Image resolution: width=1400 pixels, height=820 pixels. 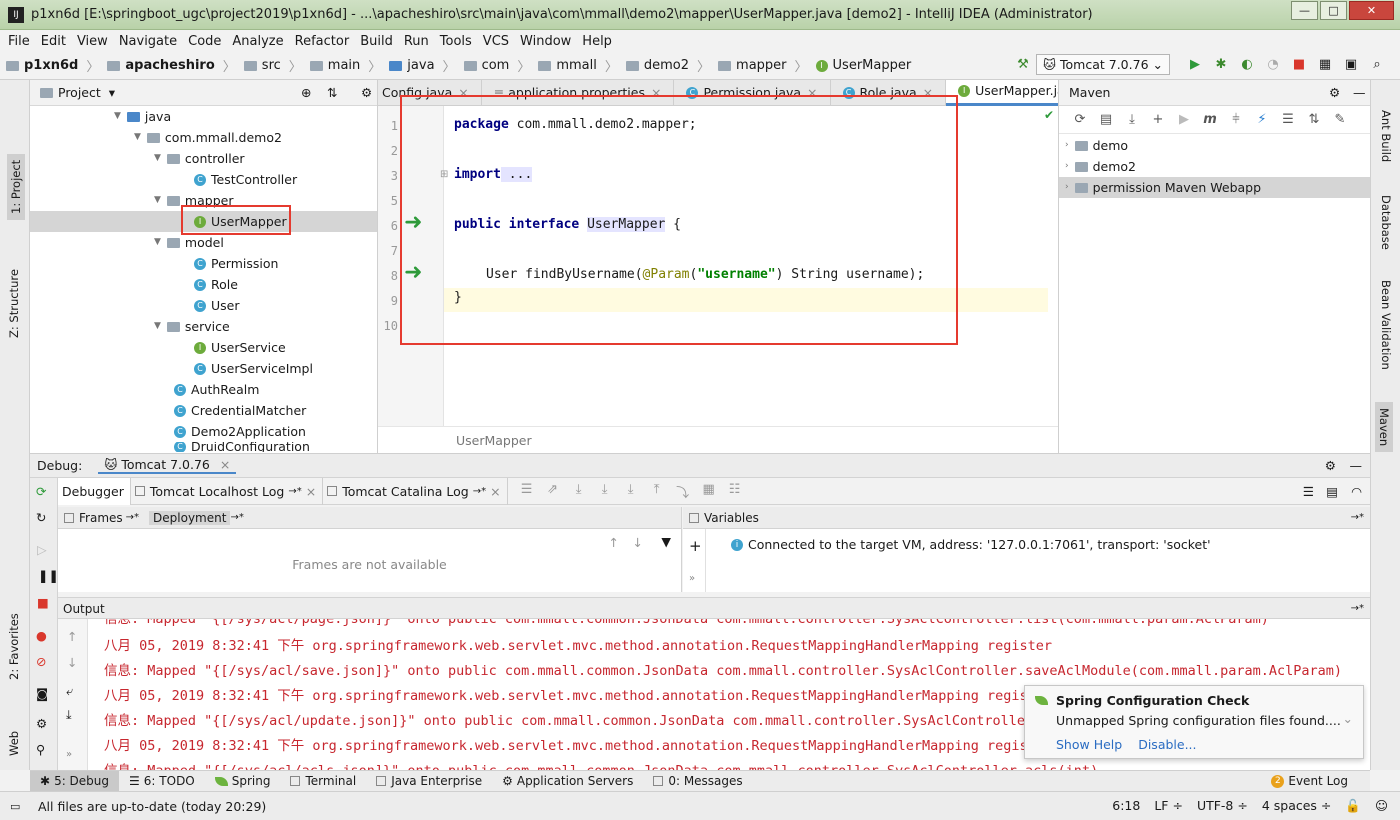 What do you see at coordinates (1288, 119) in the screenshot?
I see `show-dependencies-icon: ☰` at bounding box center [1288, 119].